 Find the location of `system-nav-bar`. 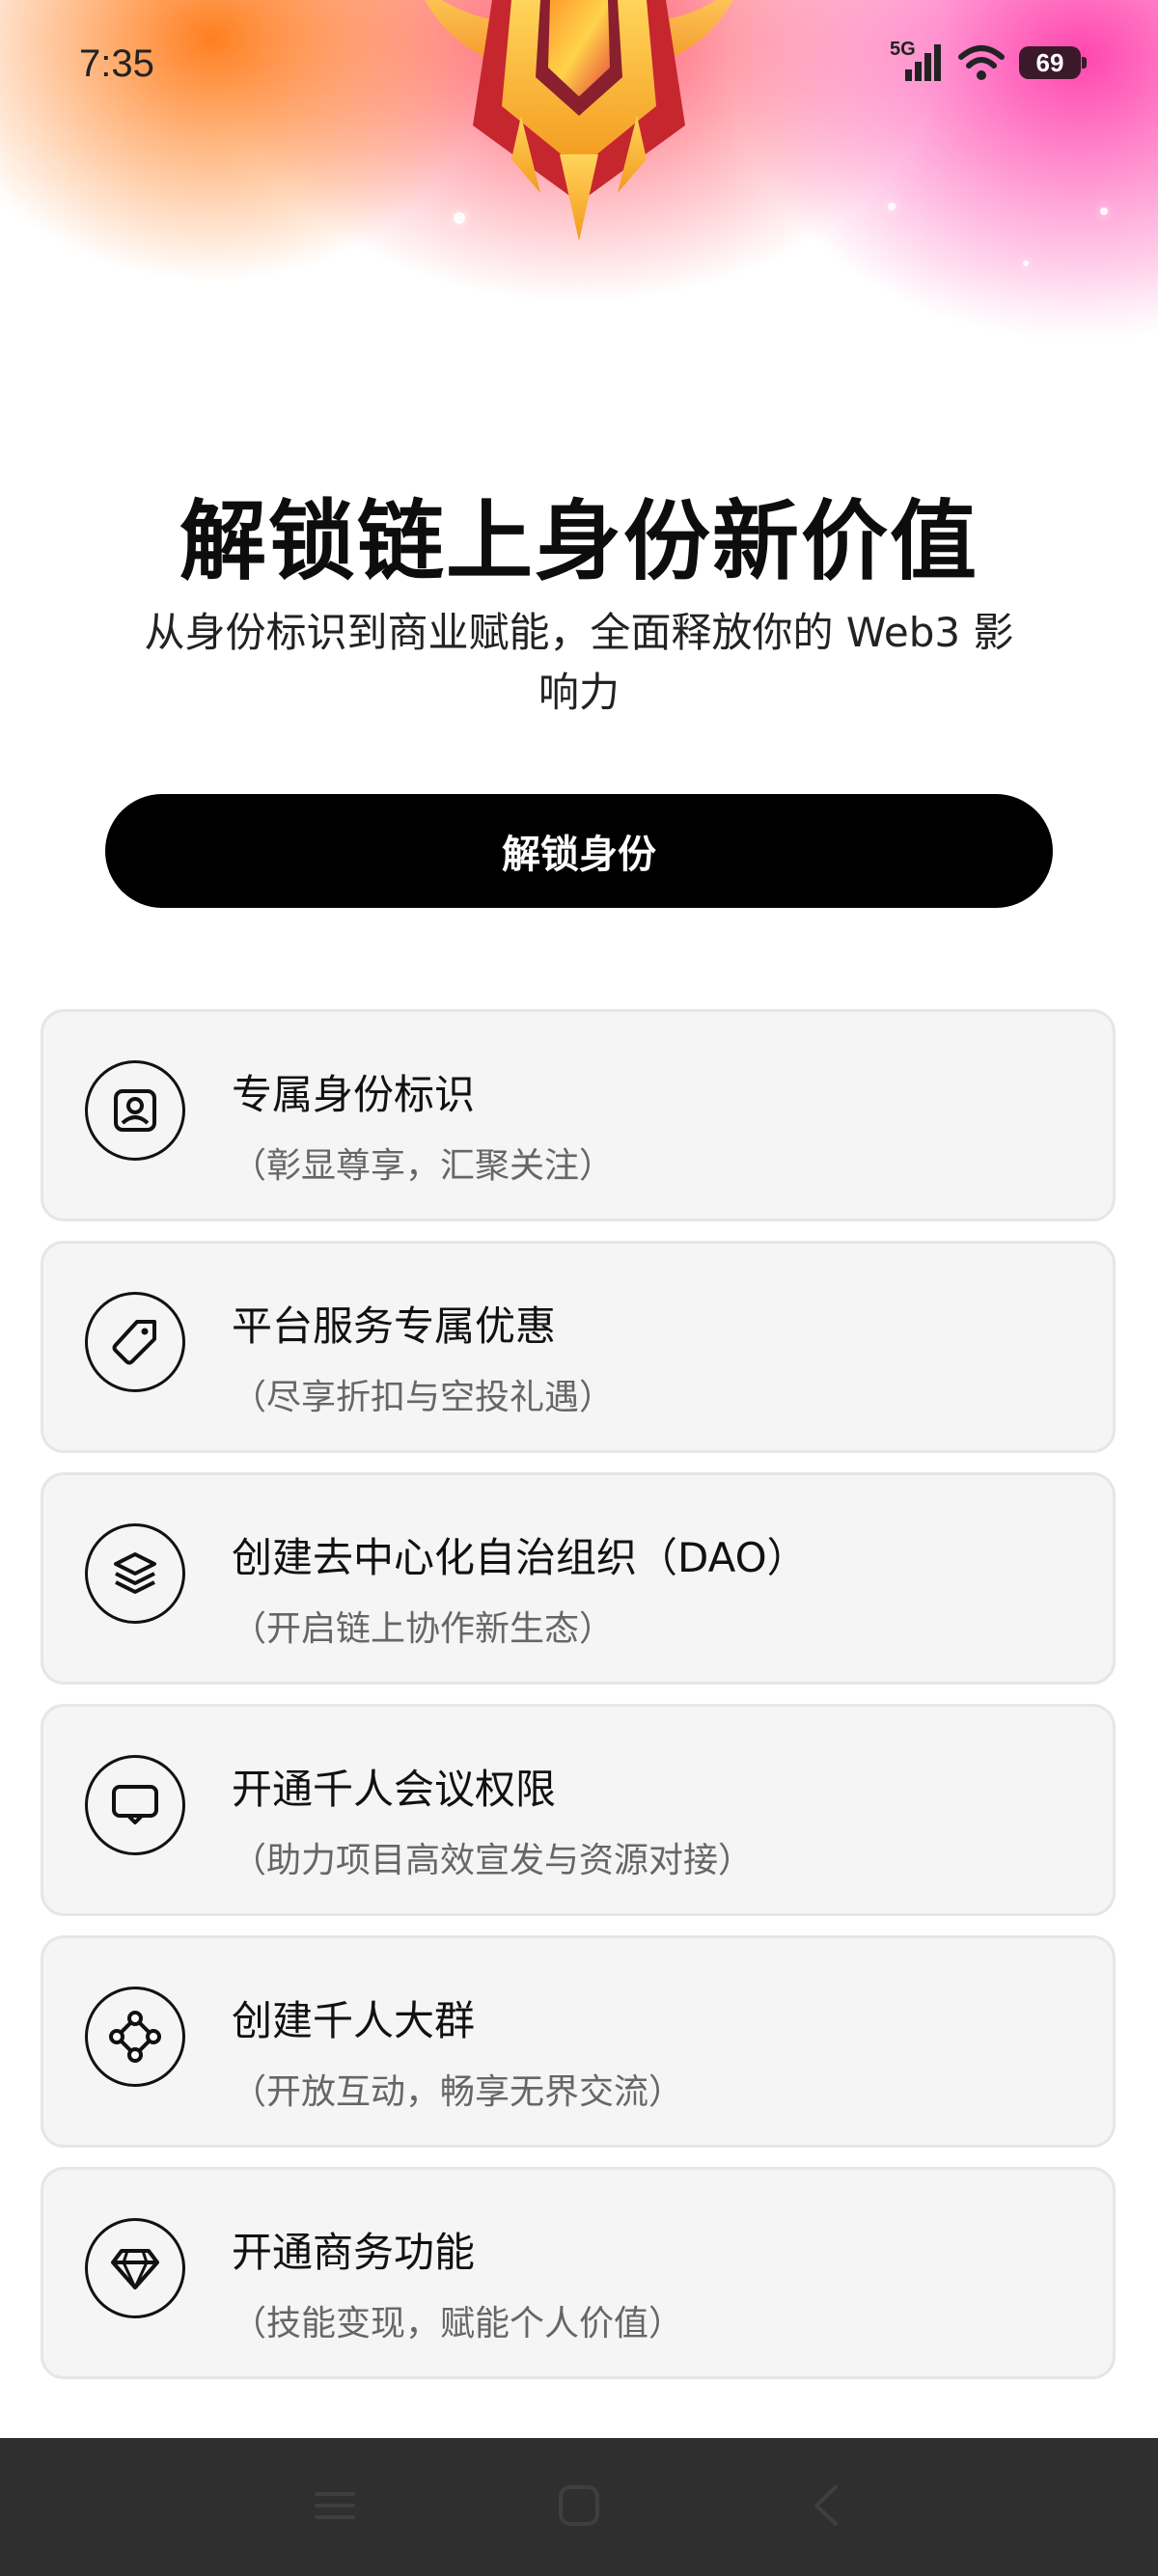

system-nav-bar is located at coordinates (579, 2507).